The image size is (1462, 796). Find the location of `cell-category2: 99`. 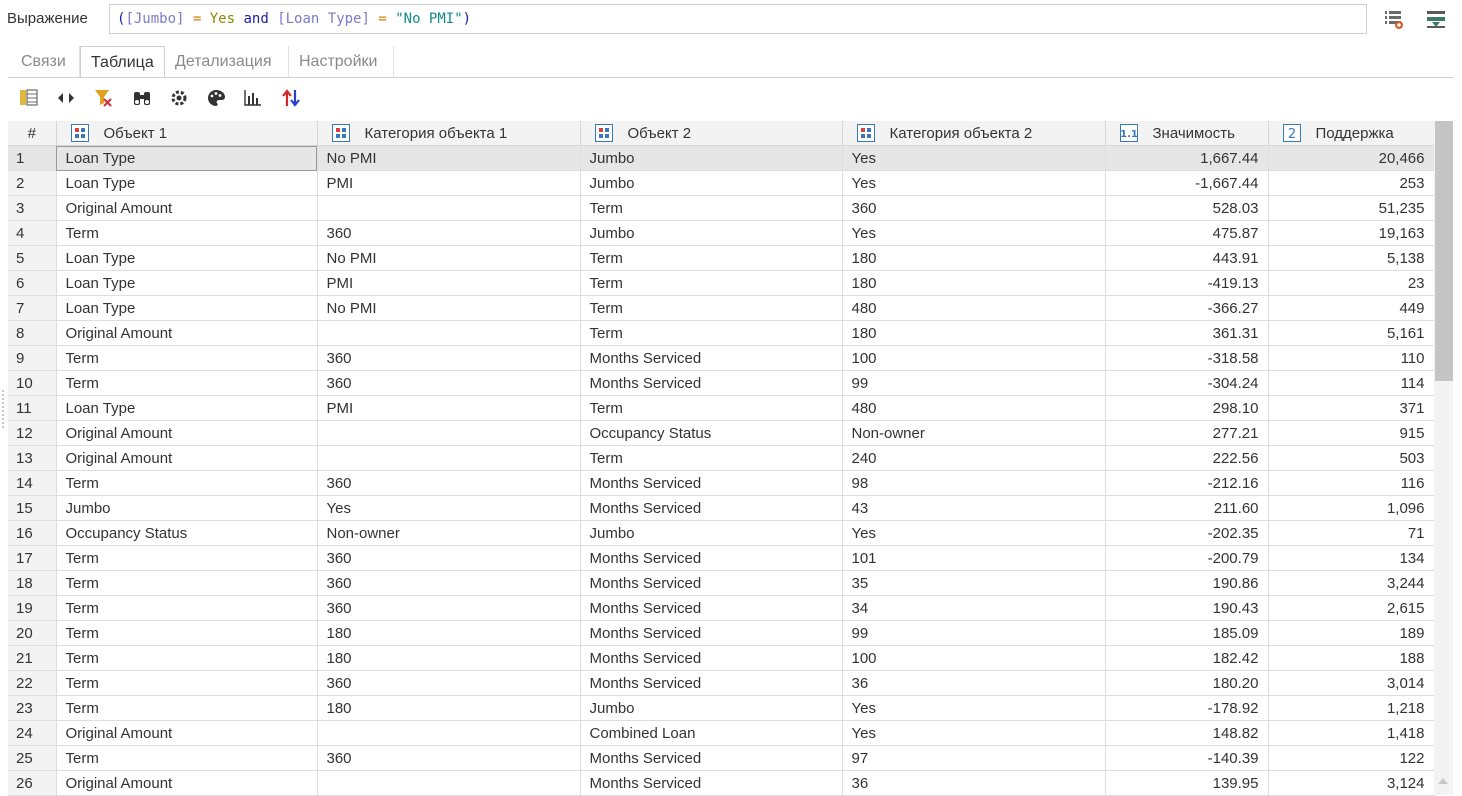

cell-category2: 99 is located at coordinates (974, 383).